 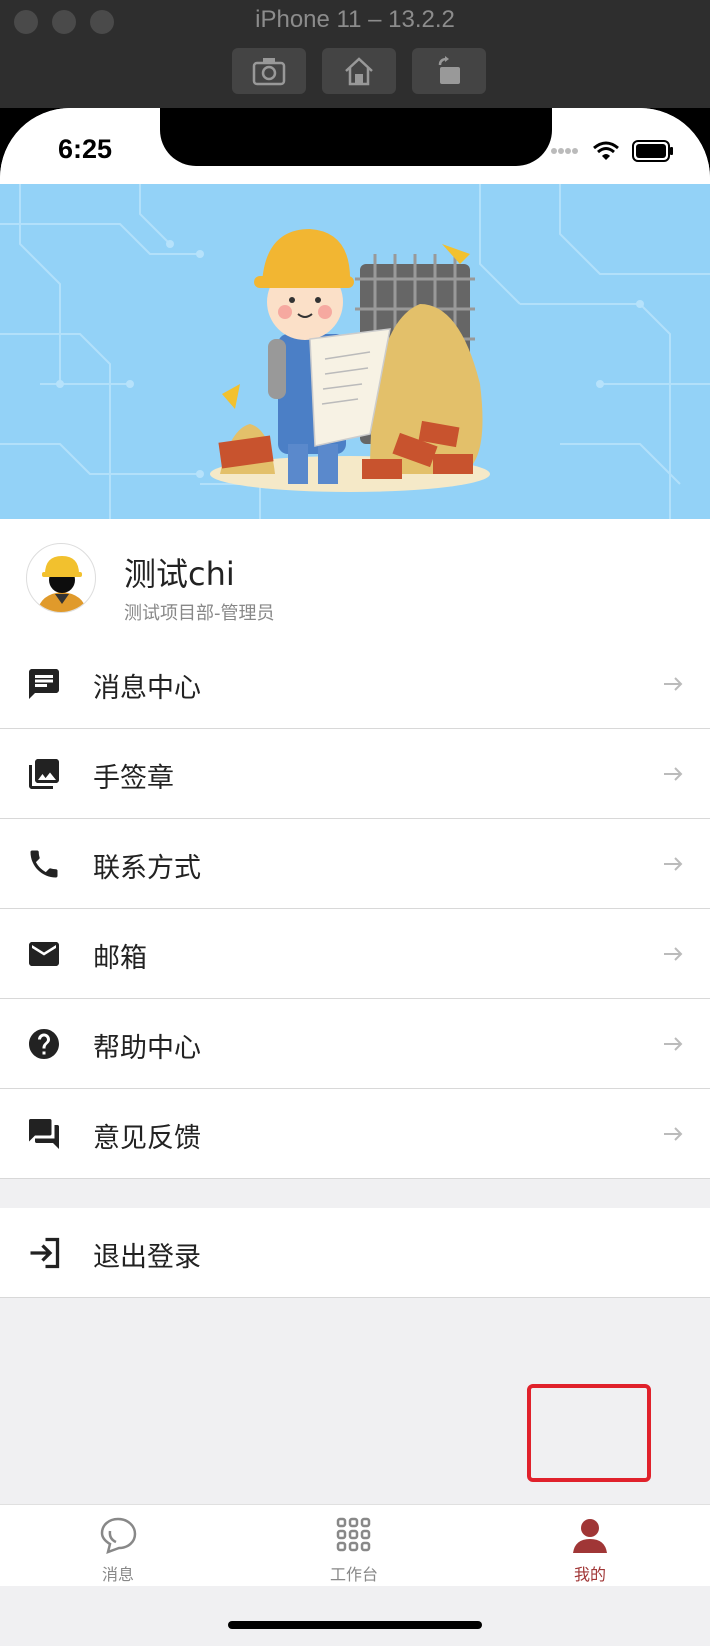 I want to click on user-role: 测试项目部-管理员, so click(x=199, y=613).